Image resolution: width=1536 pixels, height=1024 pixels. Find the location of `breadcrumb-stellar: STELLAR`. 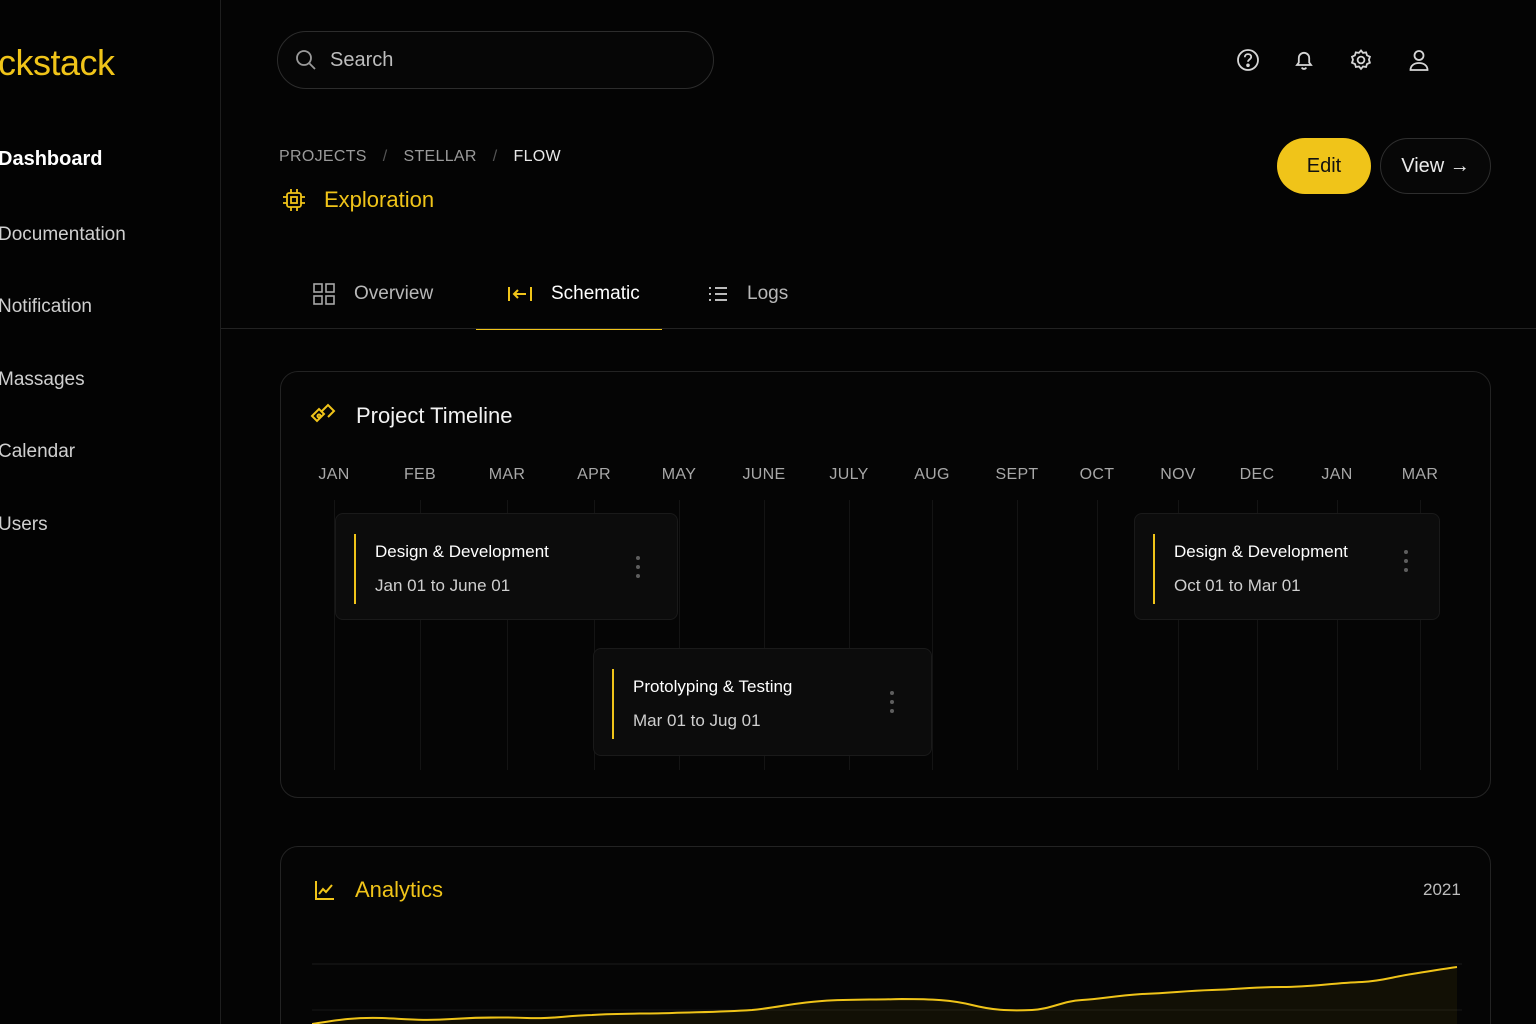

breadcrumb-stellar: STELLAR is located at coordinates (440, 157).